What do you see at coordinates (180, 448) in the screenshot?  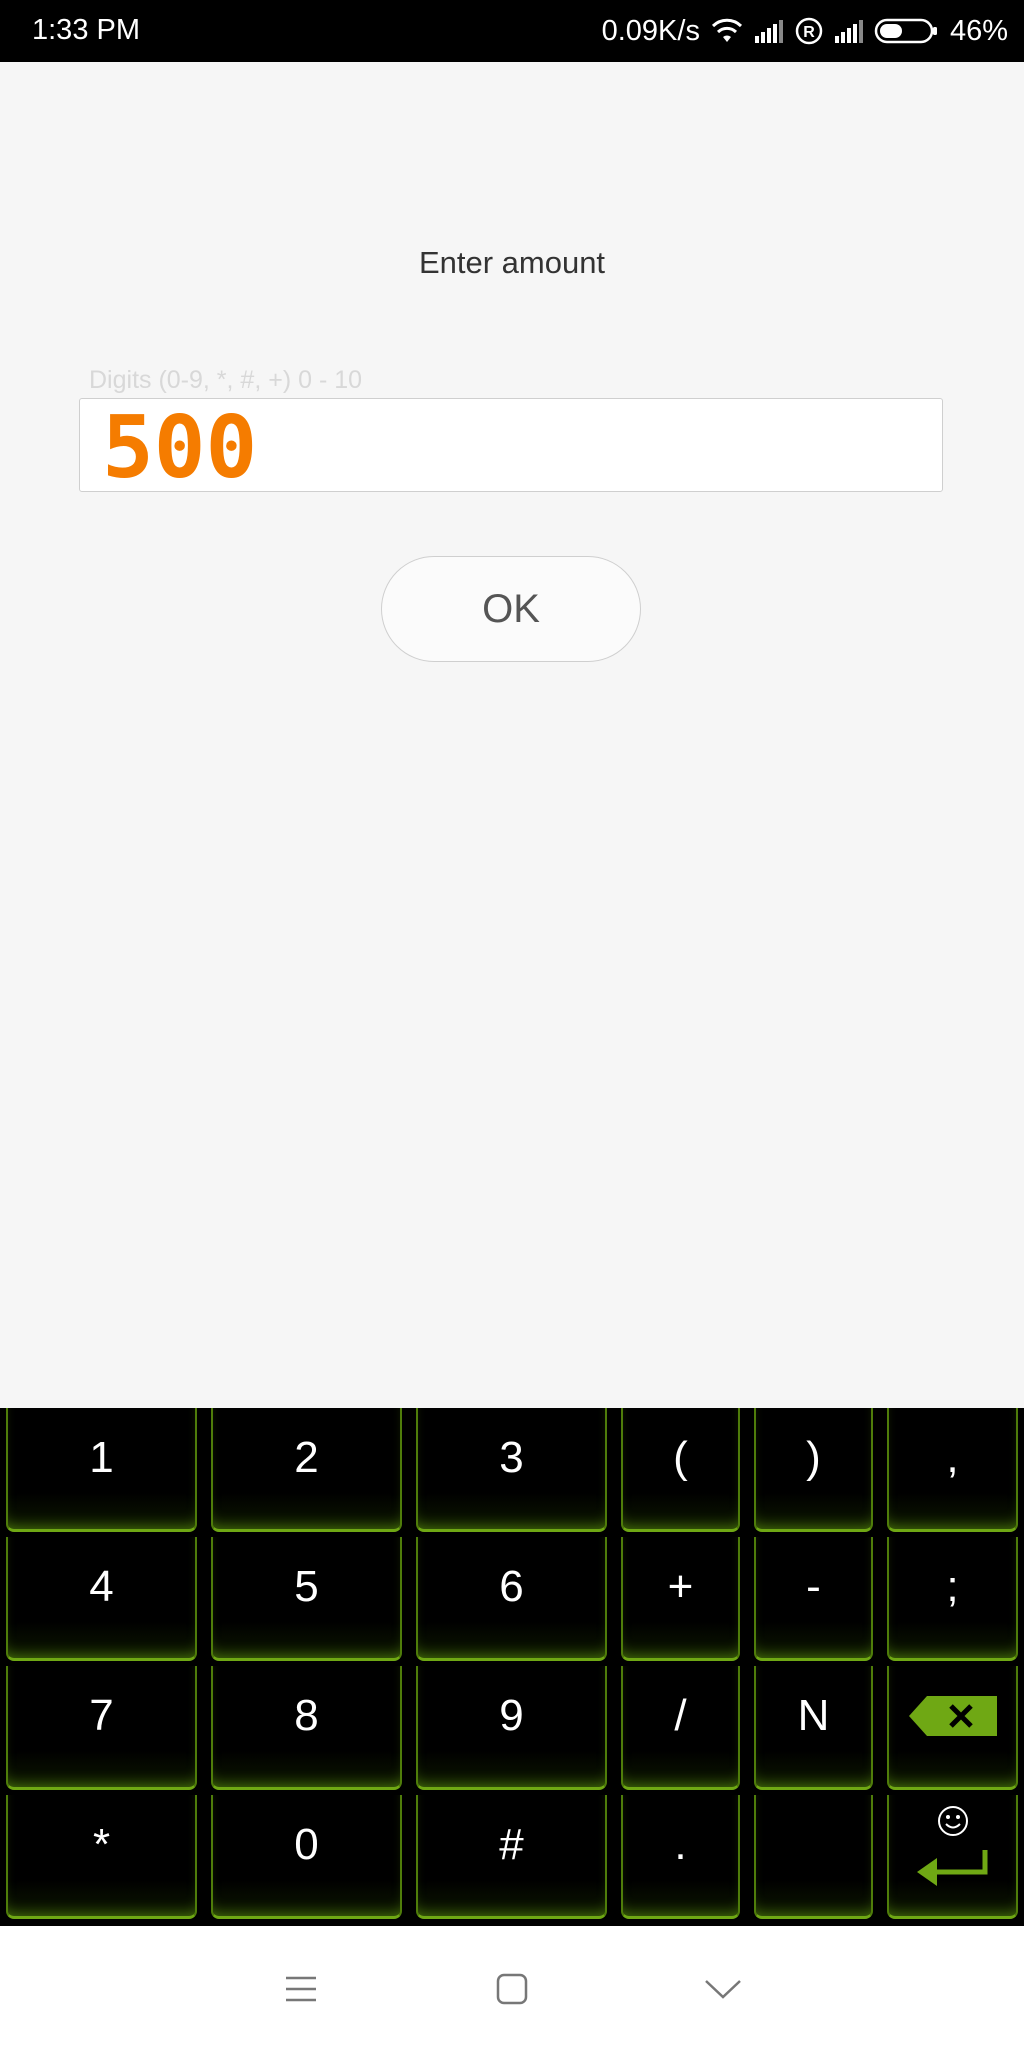 I see `amount-value: 500` at bounding box center [180, 448].